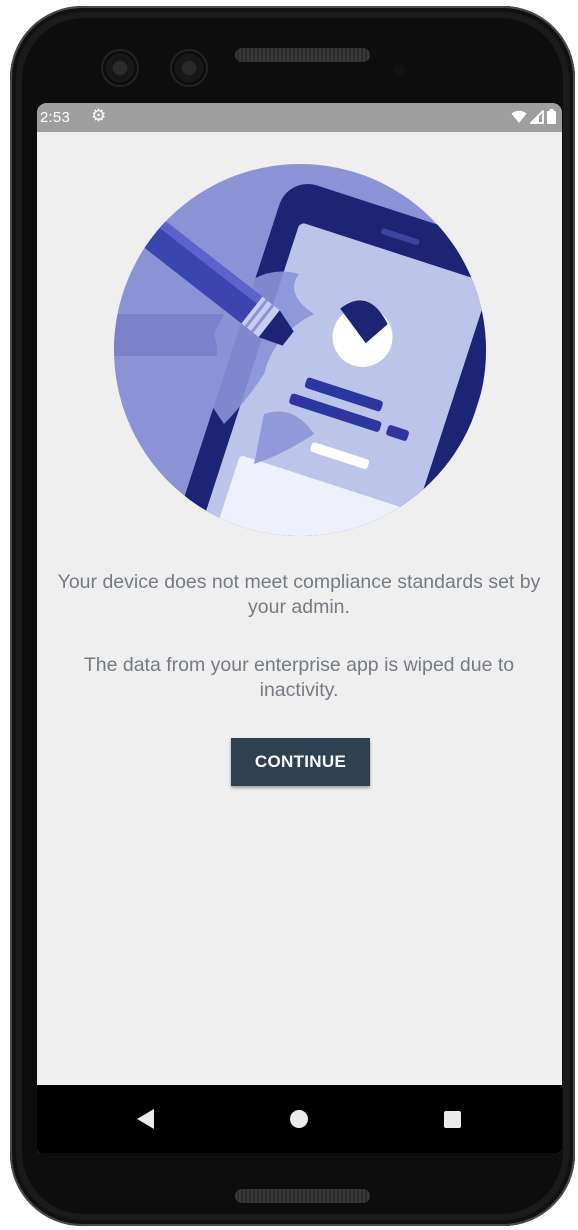  I want to click on earpiece-speaker, so click(302, 55).